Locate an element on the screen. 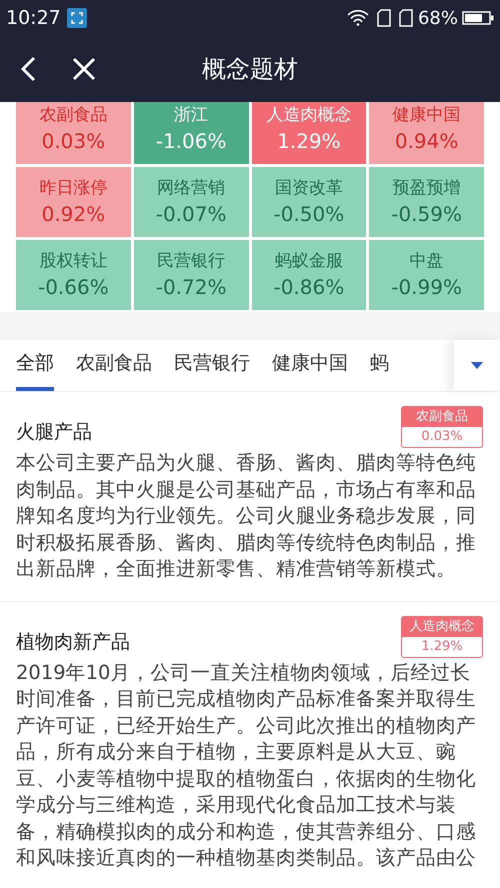 The width and height of the screenshot is (500, 888). concept-tile: 股权转让 -0.66% is located at coordinates (73, 275).